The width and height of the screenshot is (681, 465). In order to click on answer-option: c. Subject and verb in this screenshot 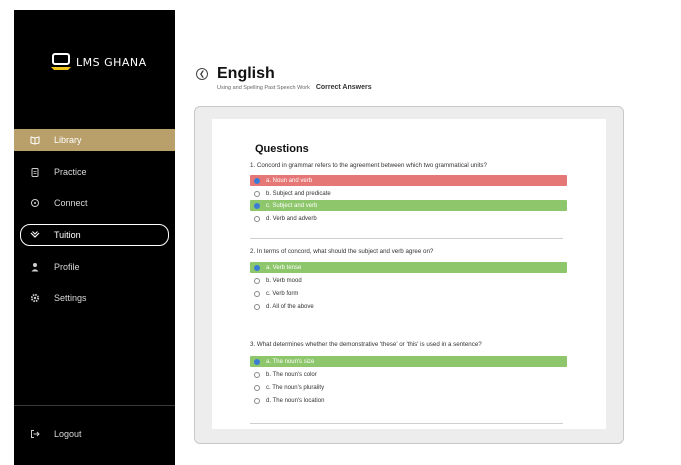, I will do `click(408, 205)`.